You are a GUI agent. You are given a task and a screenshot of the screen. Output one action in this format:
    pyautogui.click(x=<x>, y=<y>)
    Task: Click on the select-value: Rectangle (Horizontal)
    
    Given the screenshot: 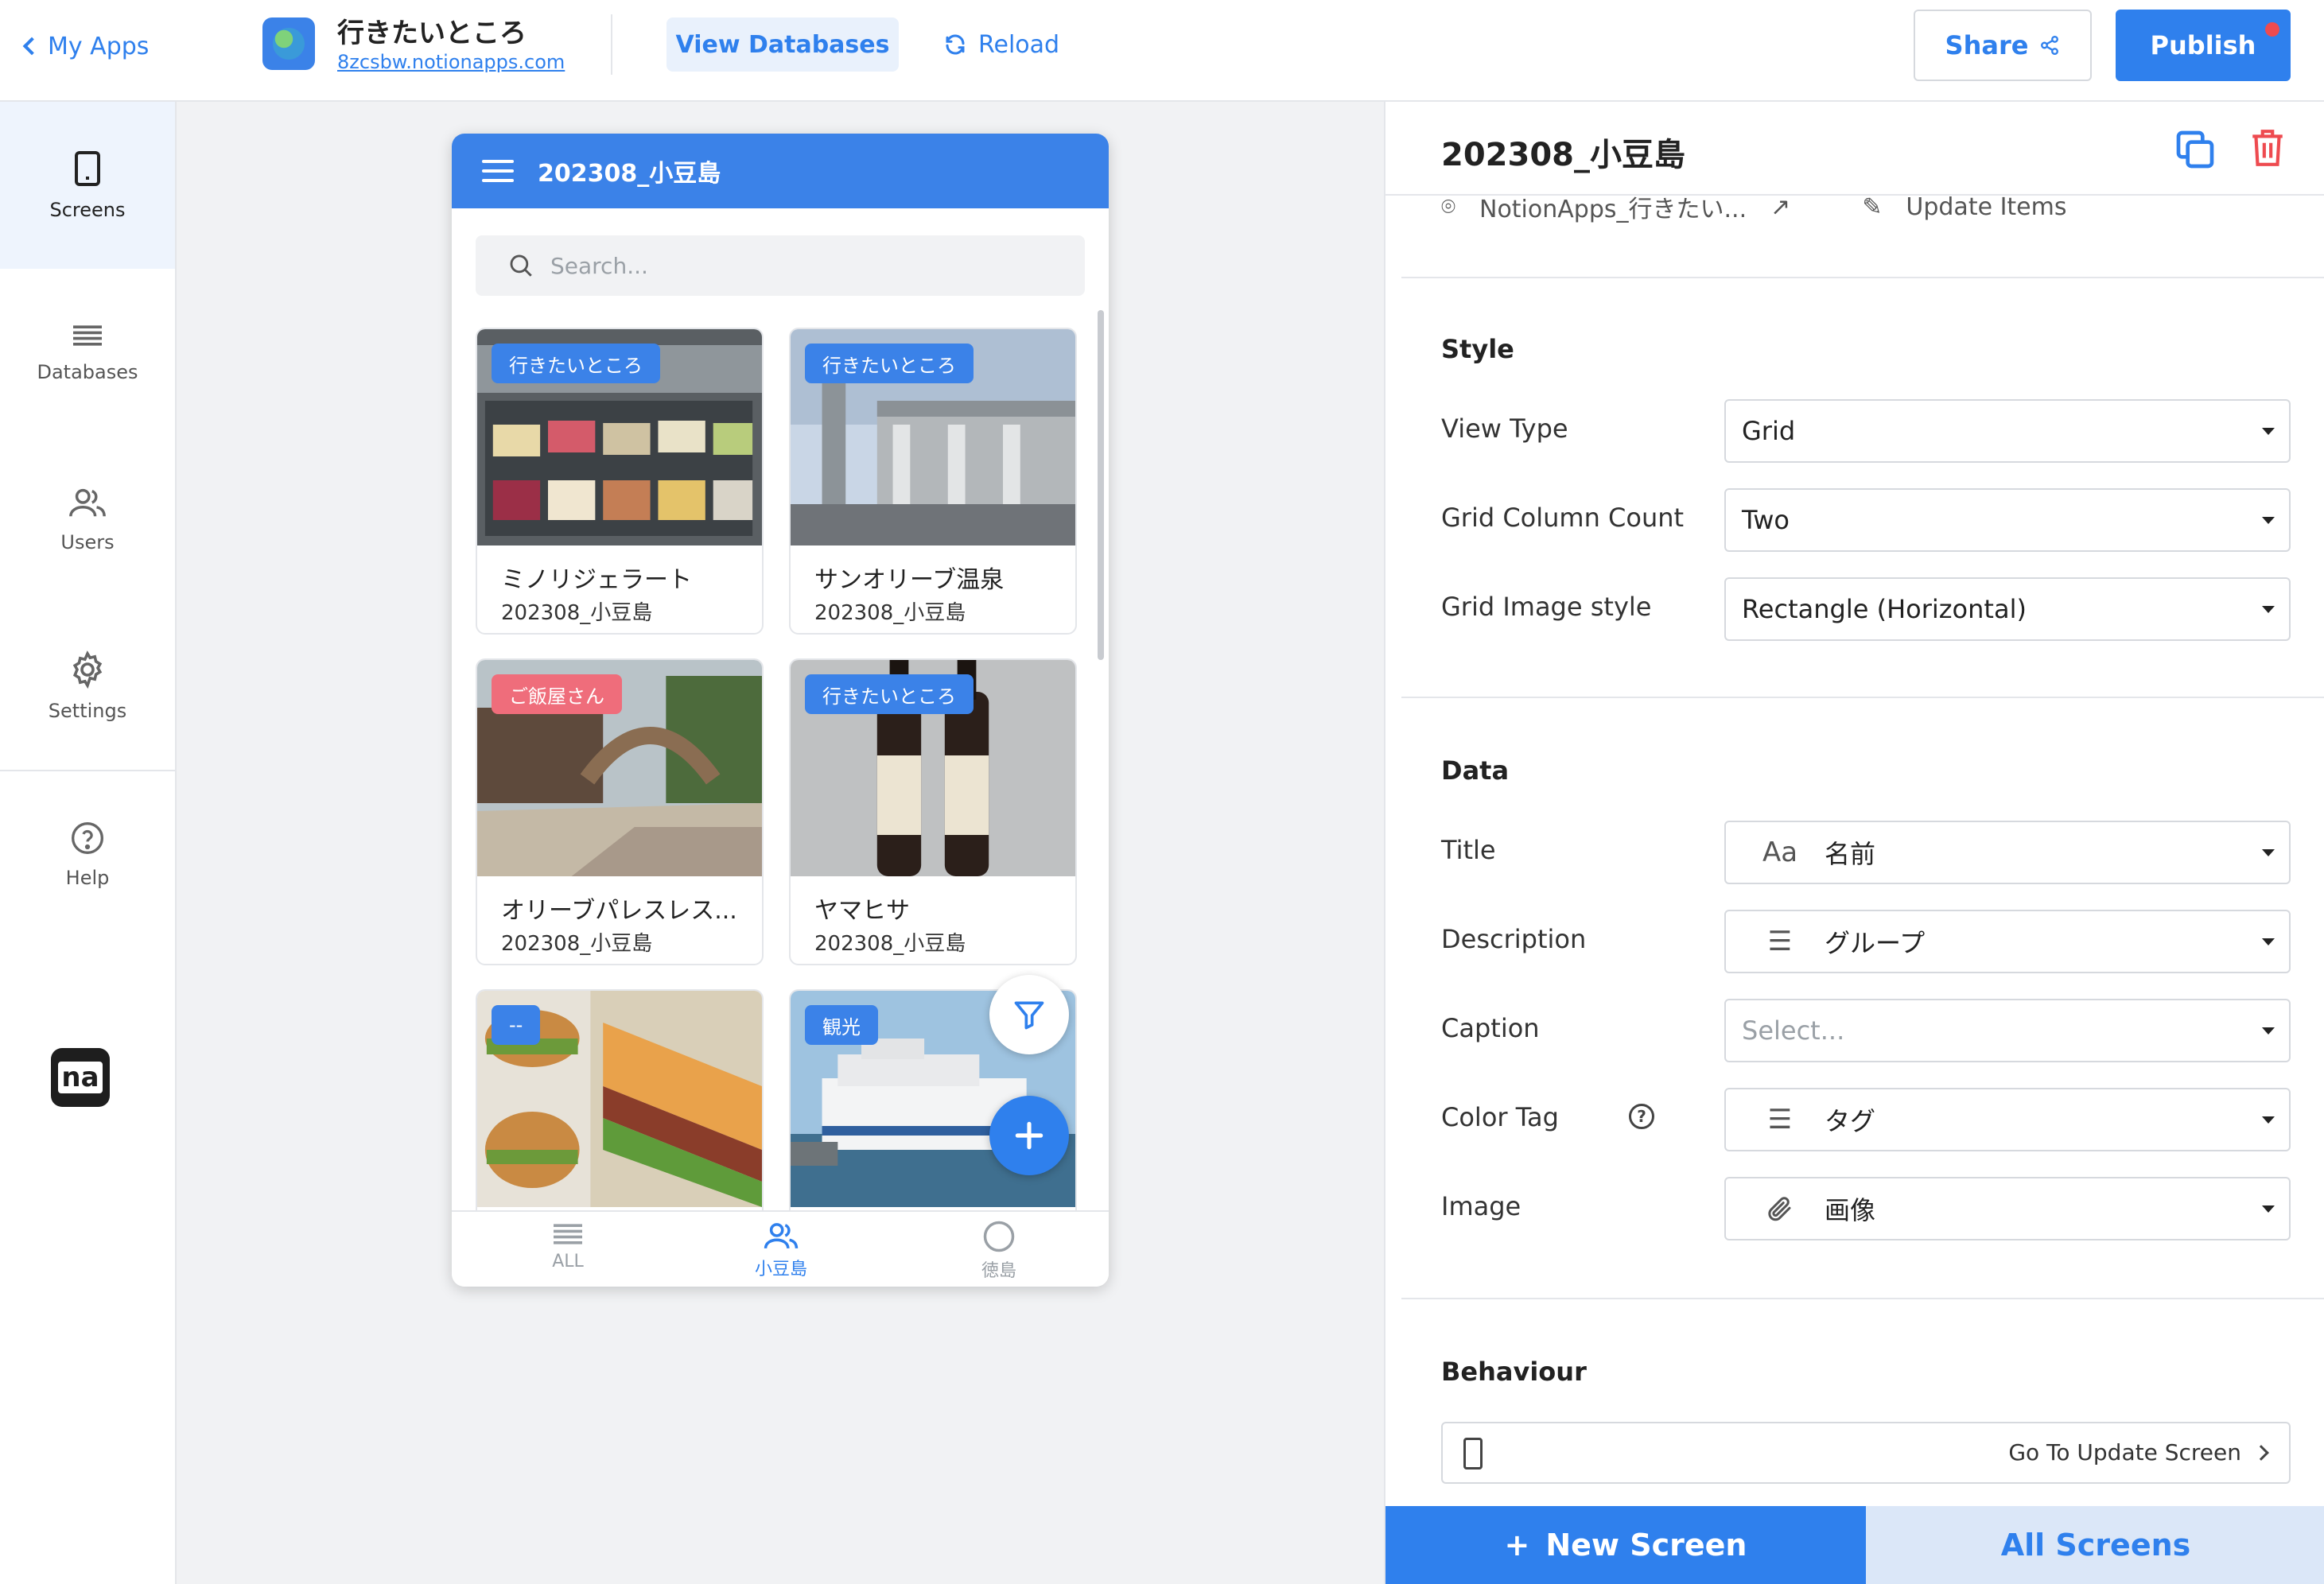 What is the action you would take?
    pyautogui.click(x=1884, y=609)
    